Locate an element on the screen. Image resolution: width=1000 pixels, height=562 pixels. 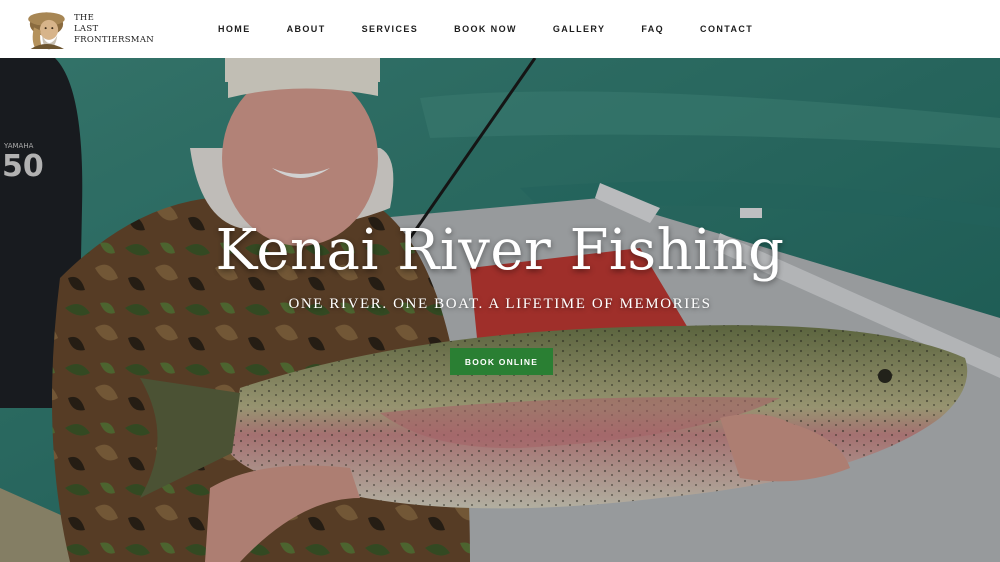
logo-line-1: THE is located at coordinates (84, 17).